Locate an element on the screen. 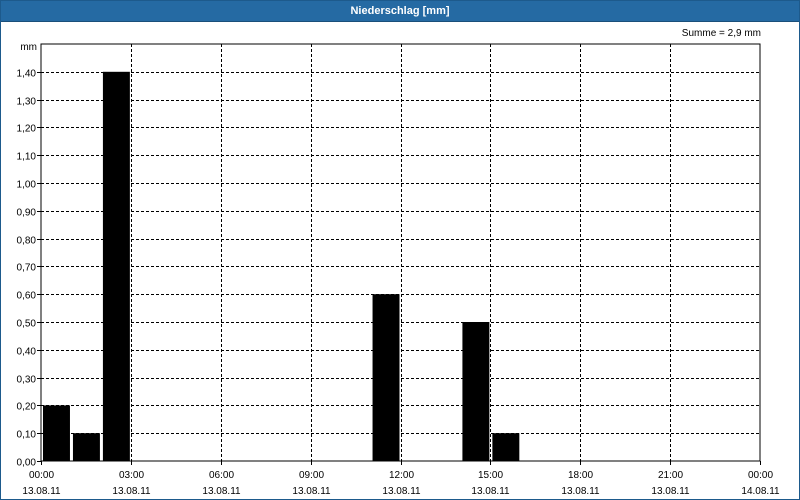 The width and height of the screenshot is (800, 500). y-tick-label: 0,60 is located at coordinates (27, 296).